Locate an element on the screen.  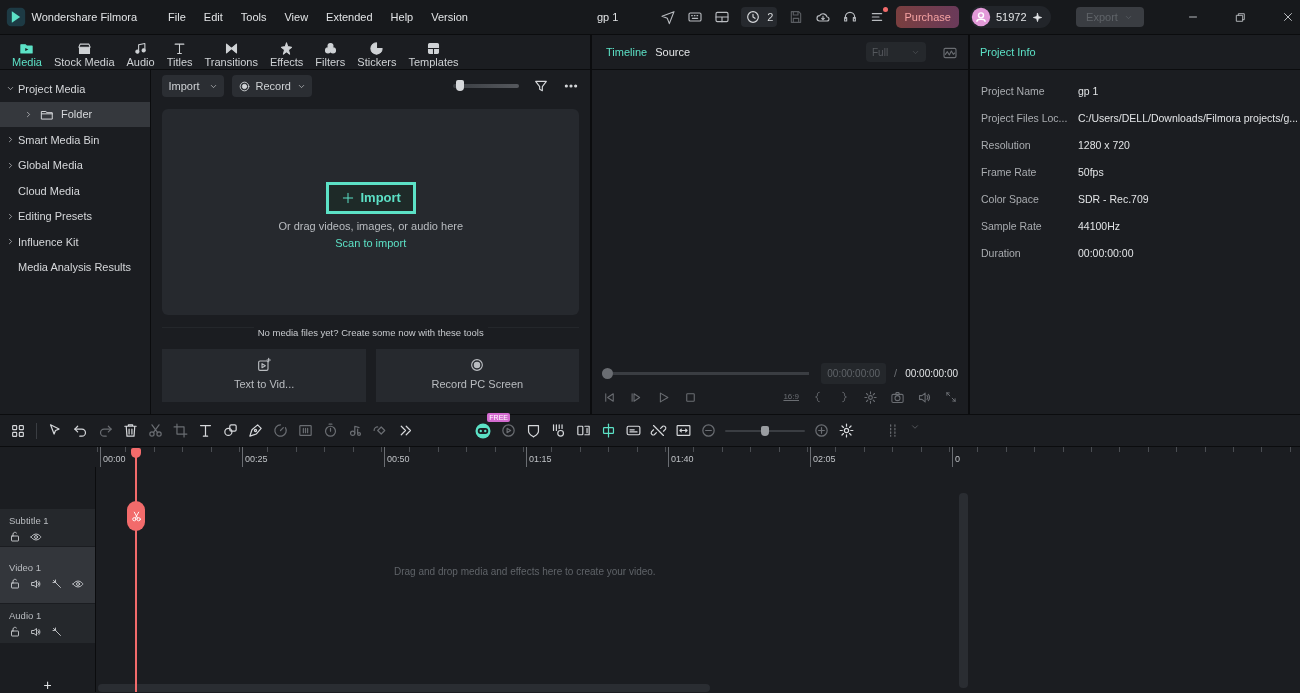
menu-item: File is located at coordinates (177, 17).